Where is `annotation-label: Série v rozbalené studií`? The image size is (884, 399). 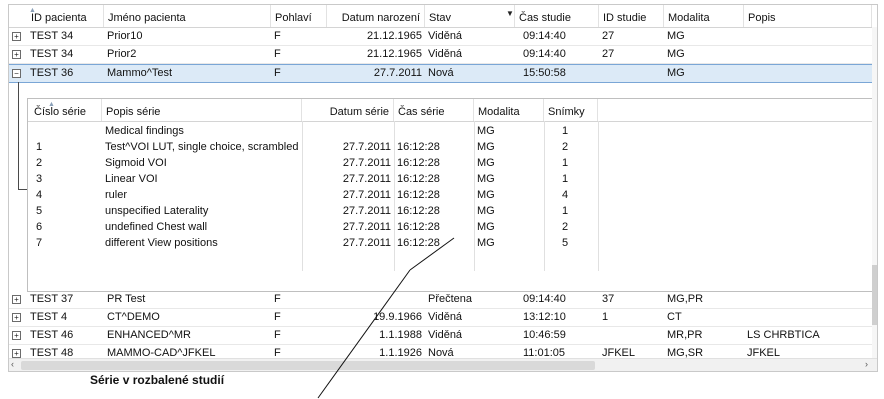
annotation-label: Série v rozbalené studií is located at coordinates (157, 380).